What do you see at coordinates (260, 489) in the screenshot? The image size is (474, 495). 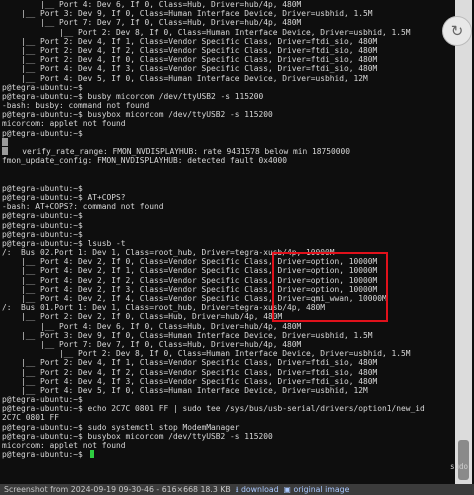 I see `download-link: download` at bounding box center [260, 489].